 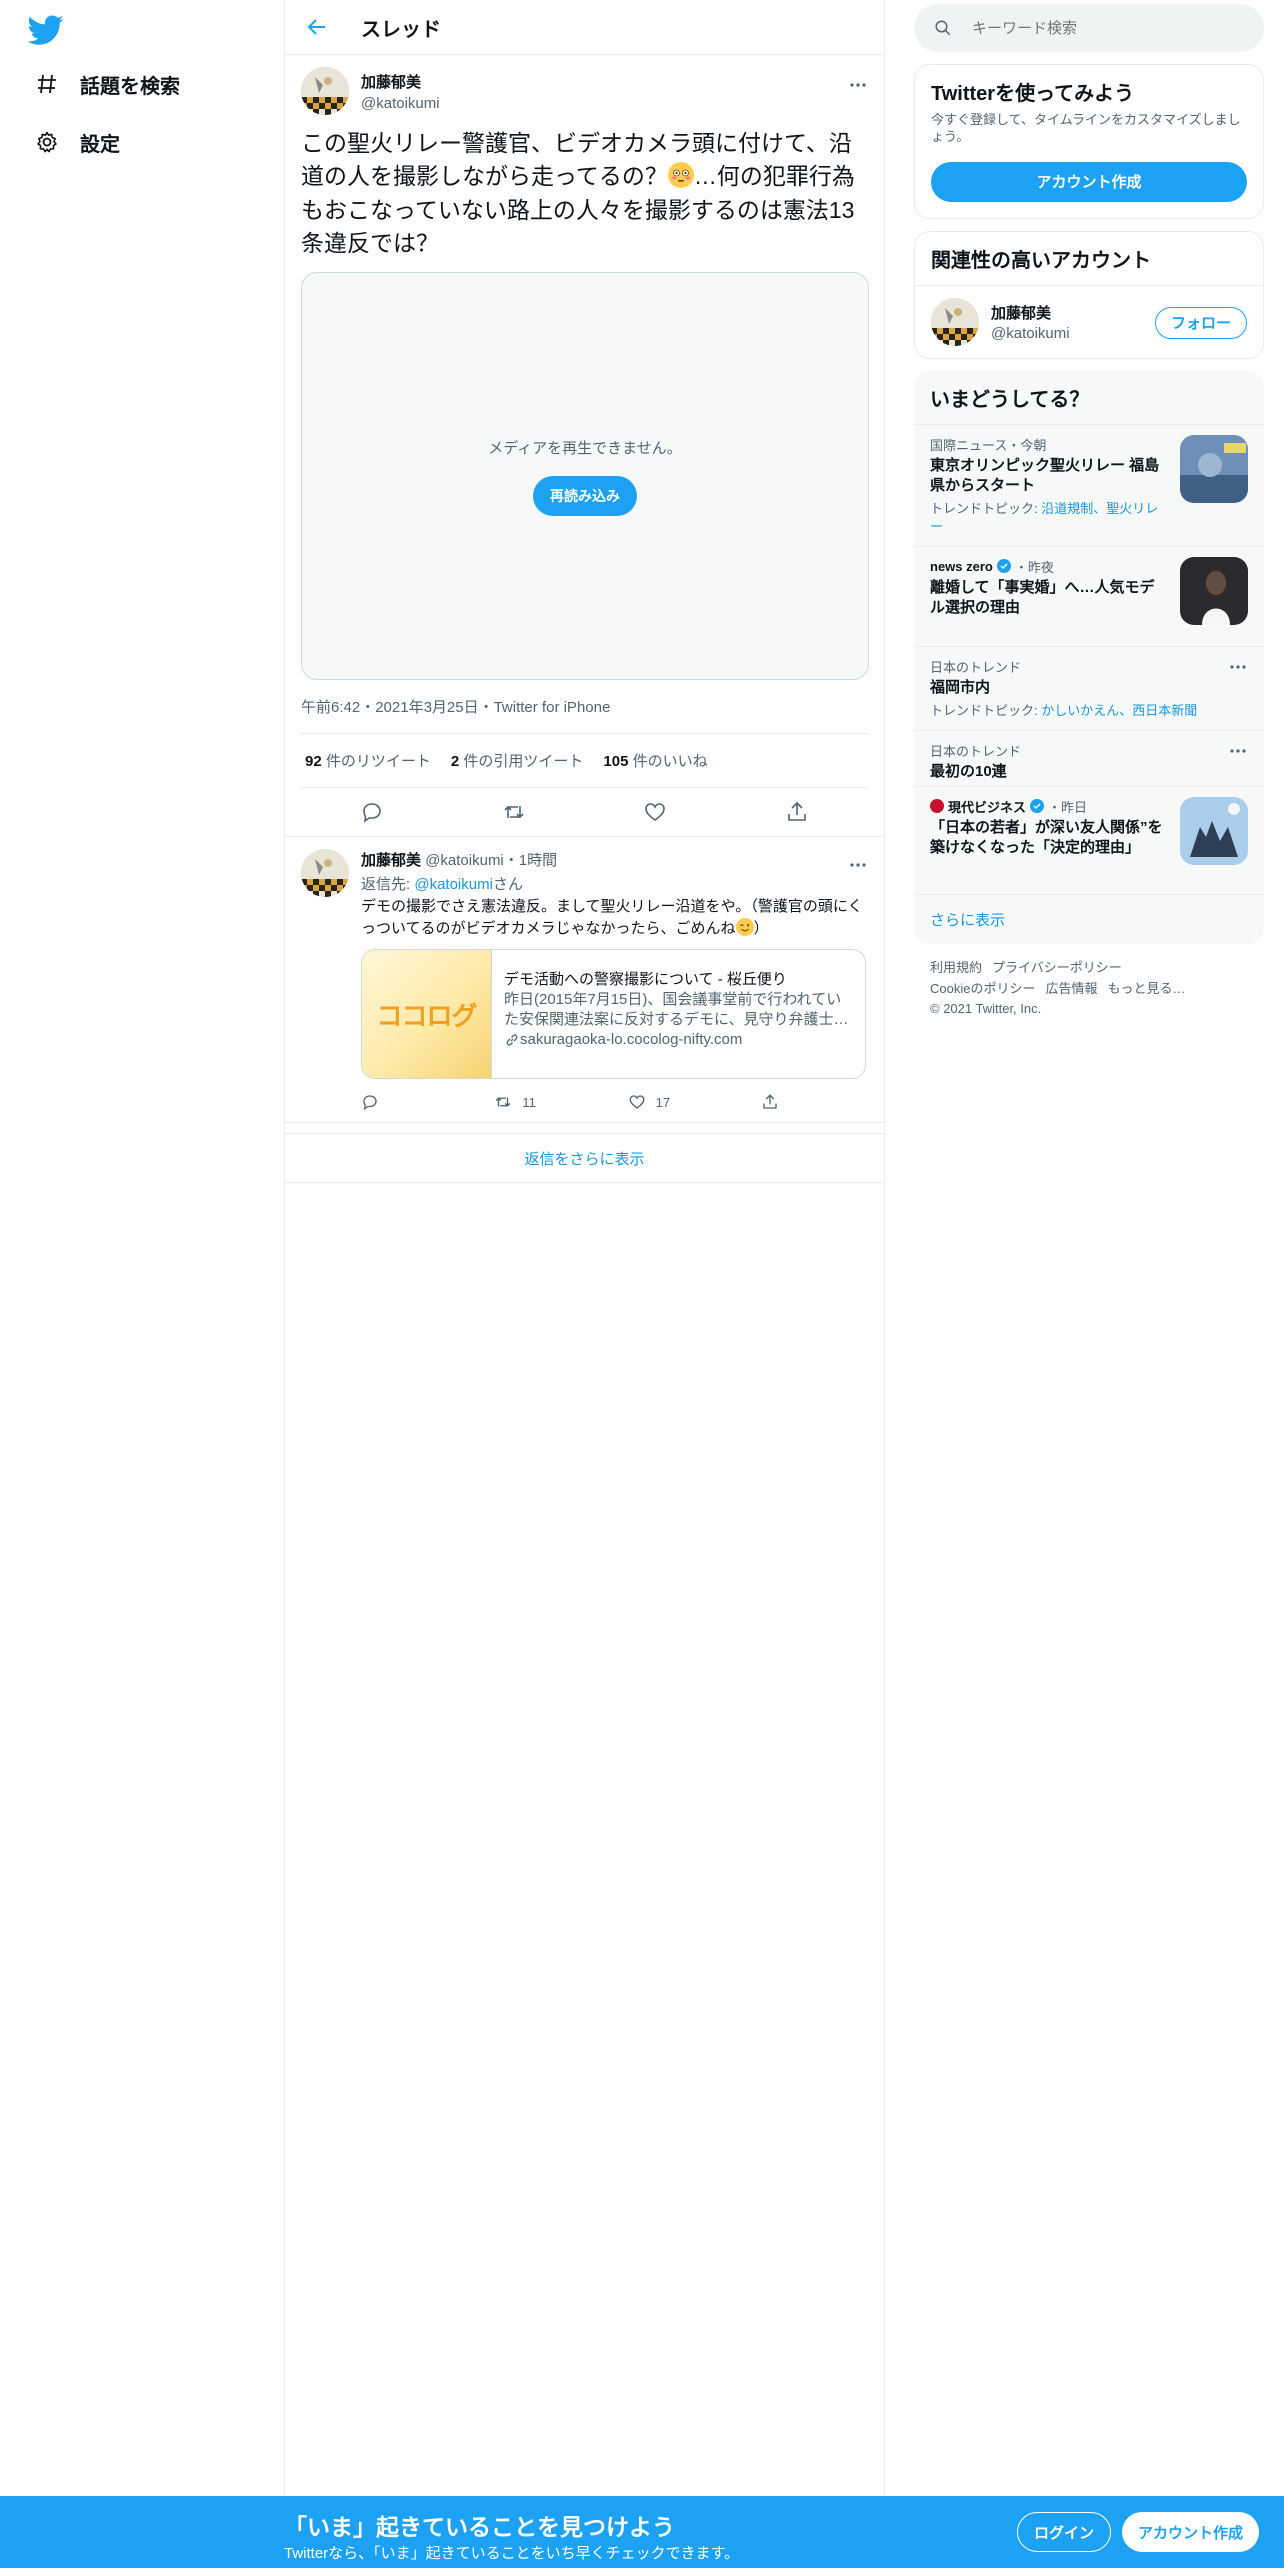 I want to click on replying-suffix: さん, so click(x=507, y=885).